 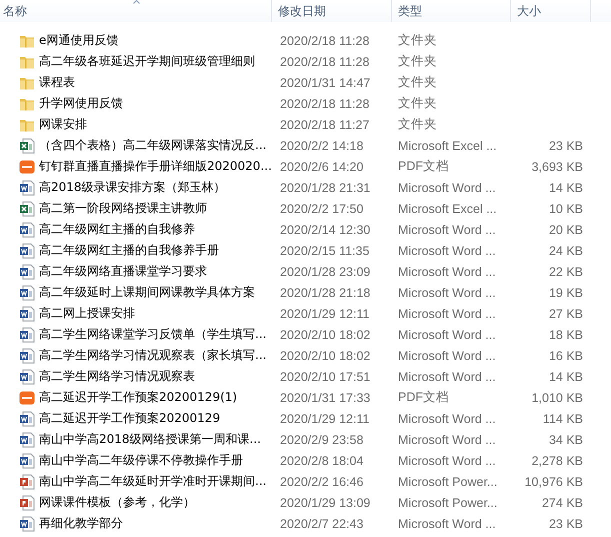 I want to click on file-name: 高二年级延时上课期间网课教学具体方案, so click(x=147, y=292).